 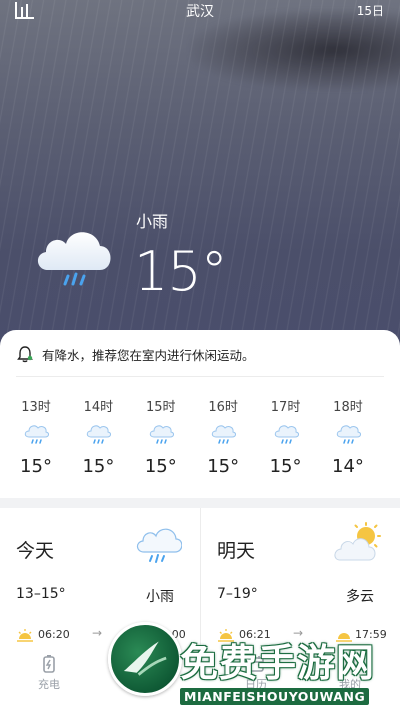 I want to click on partly-cloudy-icon, so click(x=357, y=541).